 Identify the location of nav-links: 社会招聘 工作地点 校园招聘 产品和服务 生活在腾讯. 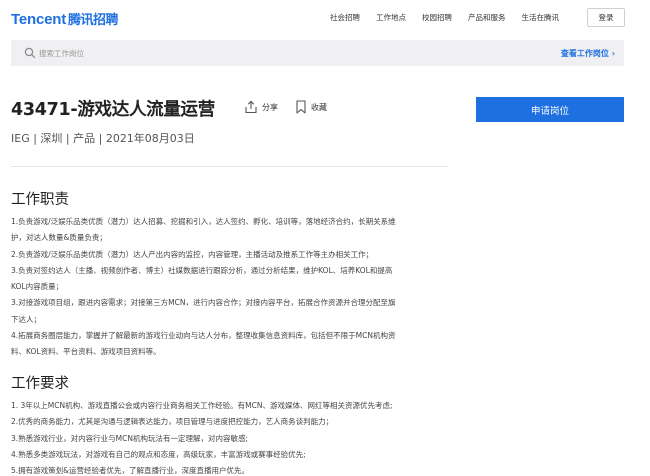
(452, 17).